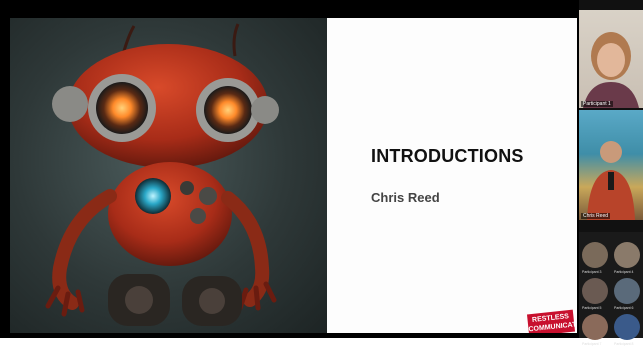  Describe the element at coordinates (611, 70) in the screenshot. I see `woman-video-thumbnail-icon` at that location.